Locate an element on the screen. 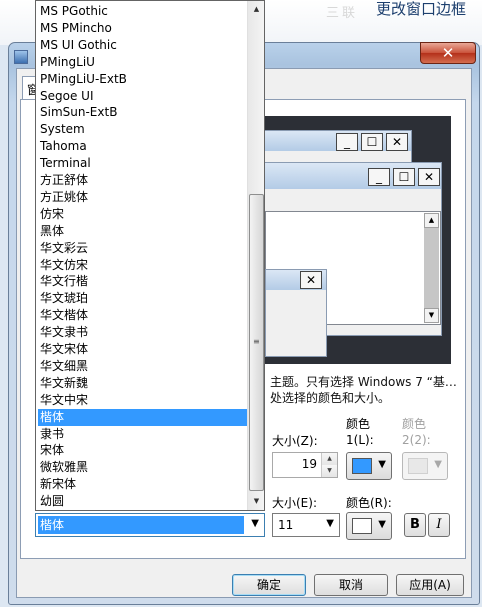 This screenshot has width=482, height=607. item-size-value: 19 is located at coordinates (309, 464).